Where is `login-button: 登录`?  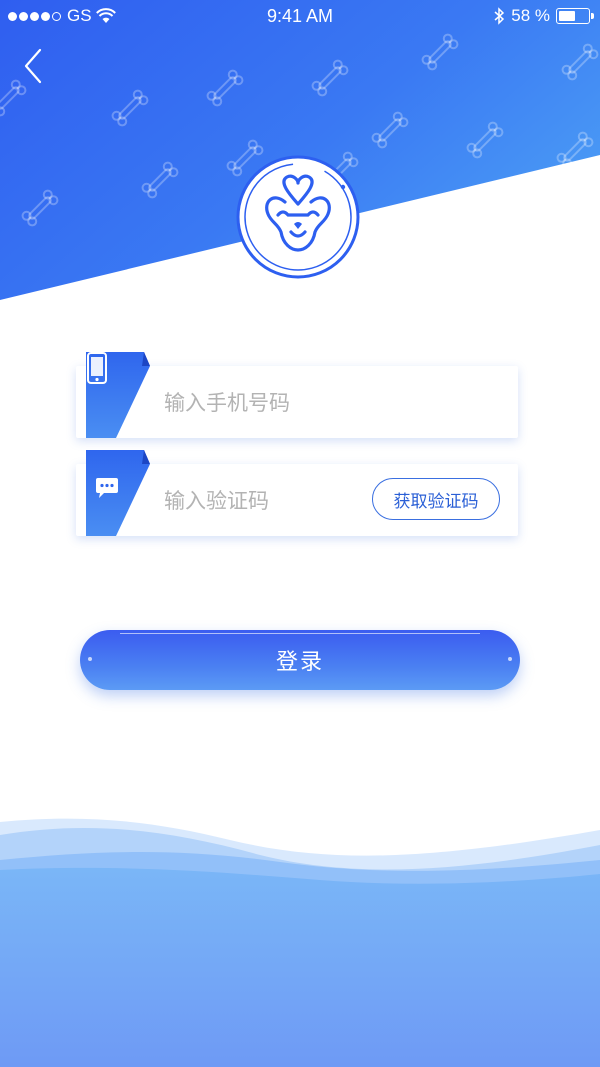 login-button: 登录 is located at coordinates (300, 660).